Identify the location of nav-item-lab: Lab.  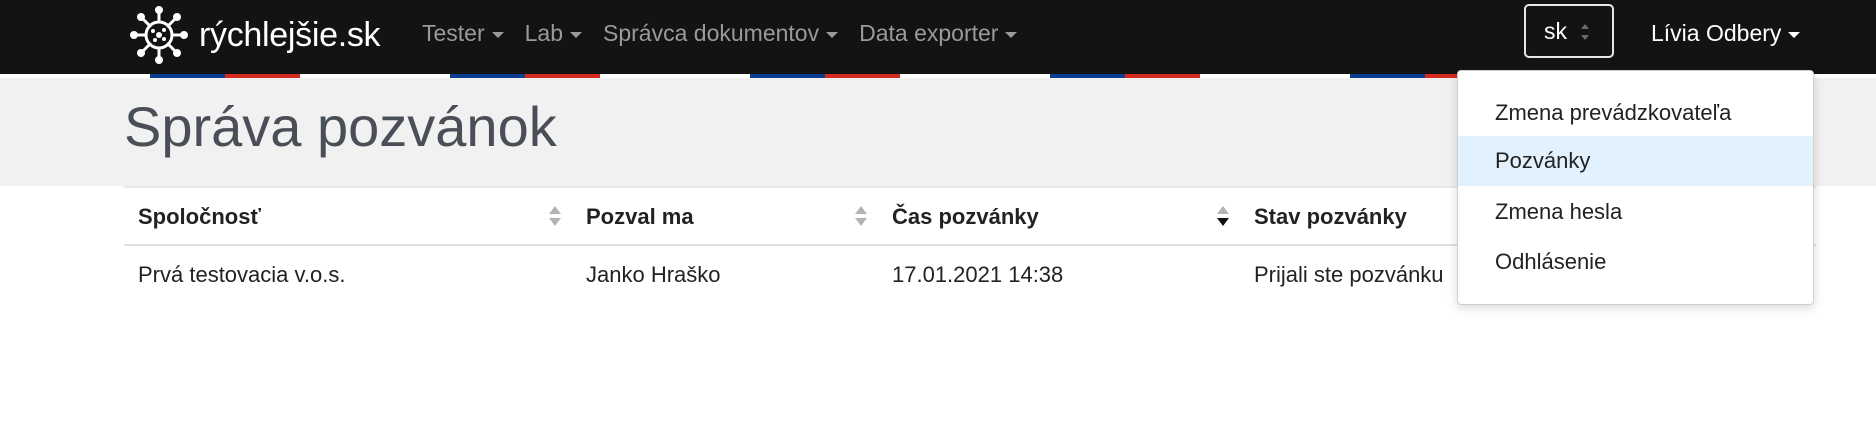
(553, 33).